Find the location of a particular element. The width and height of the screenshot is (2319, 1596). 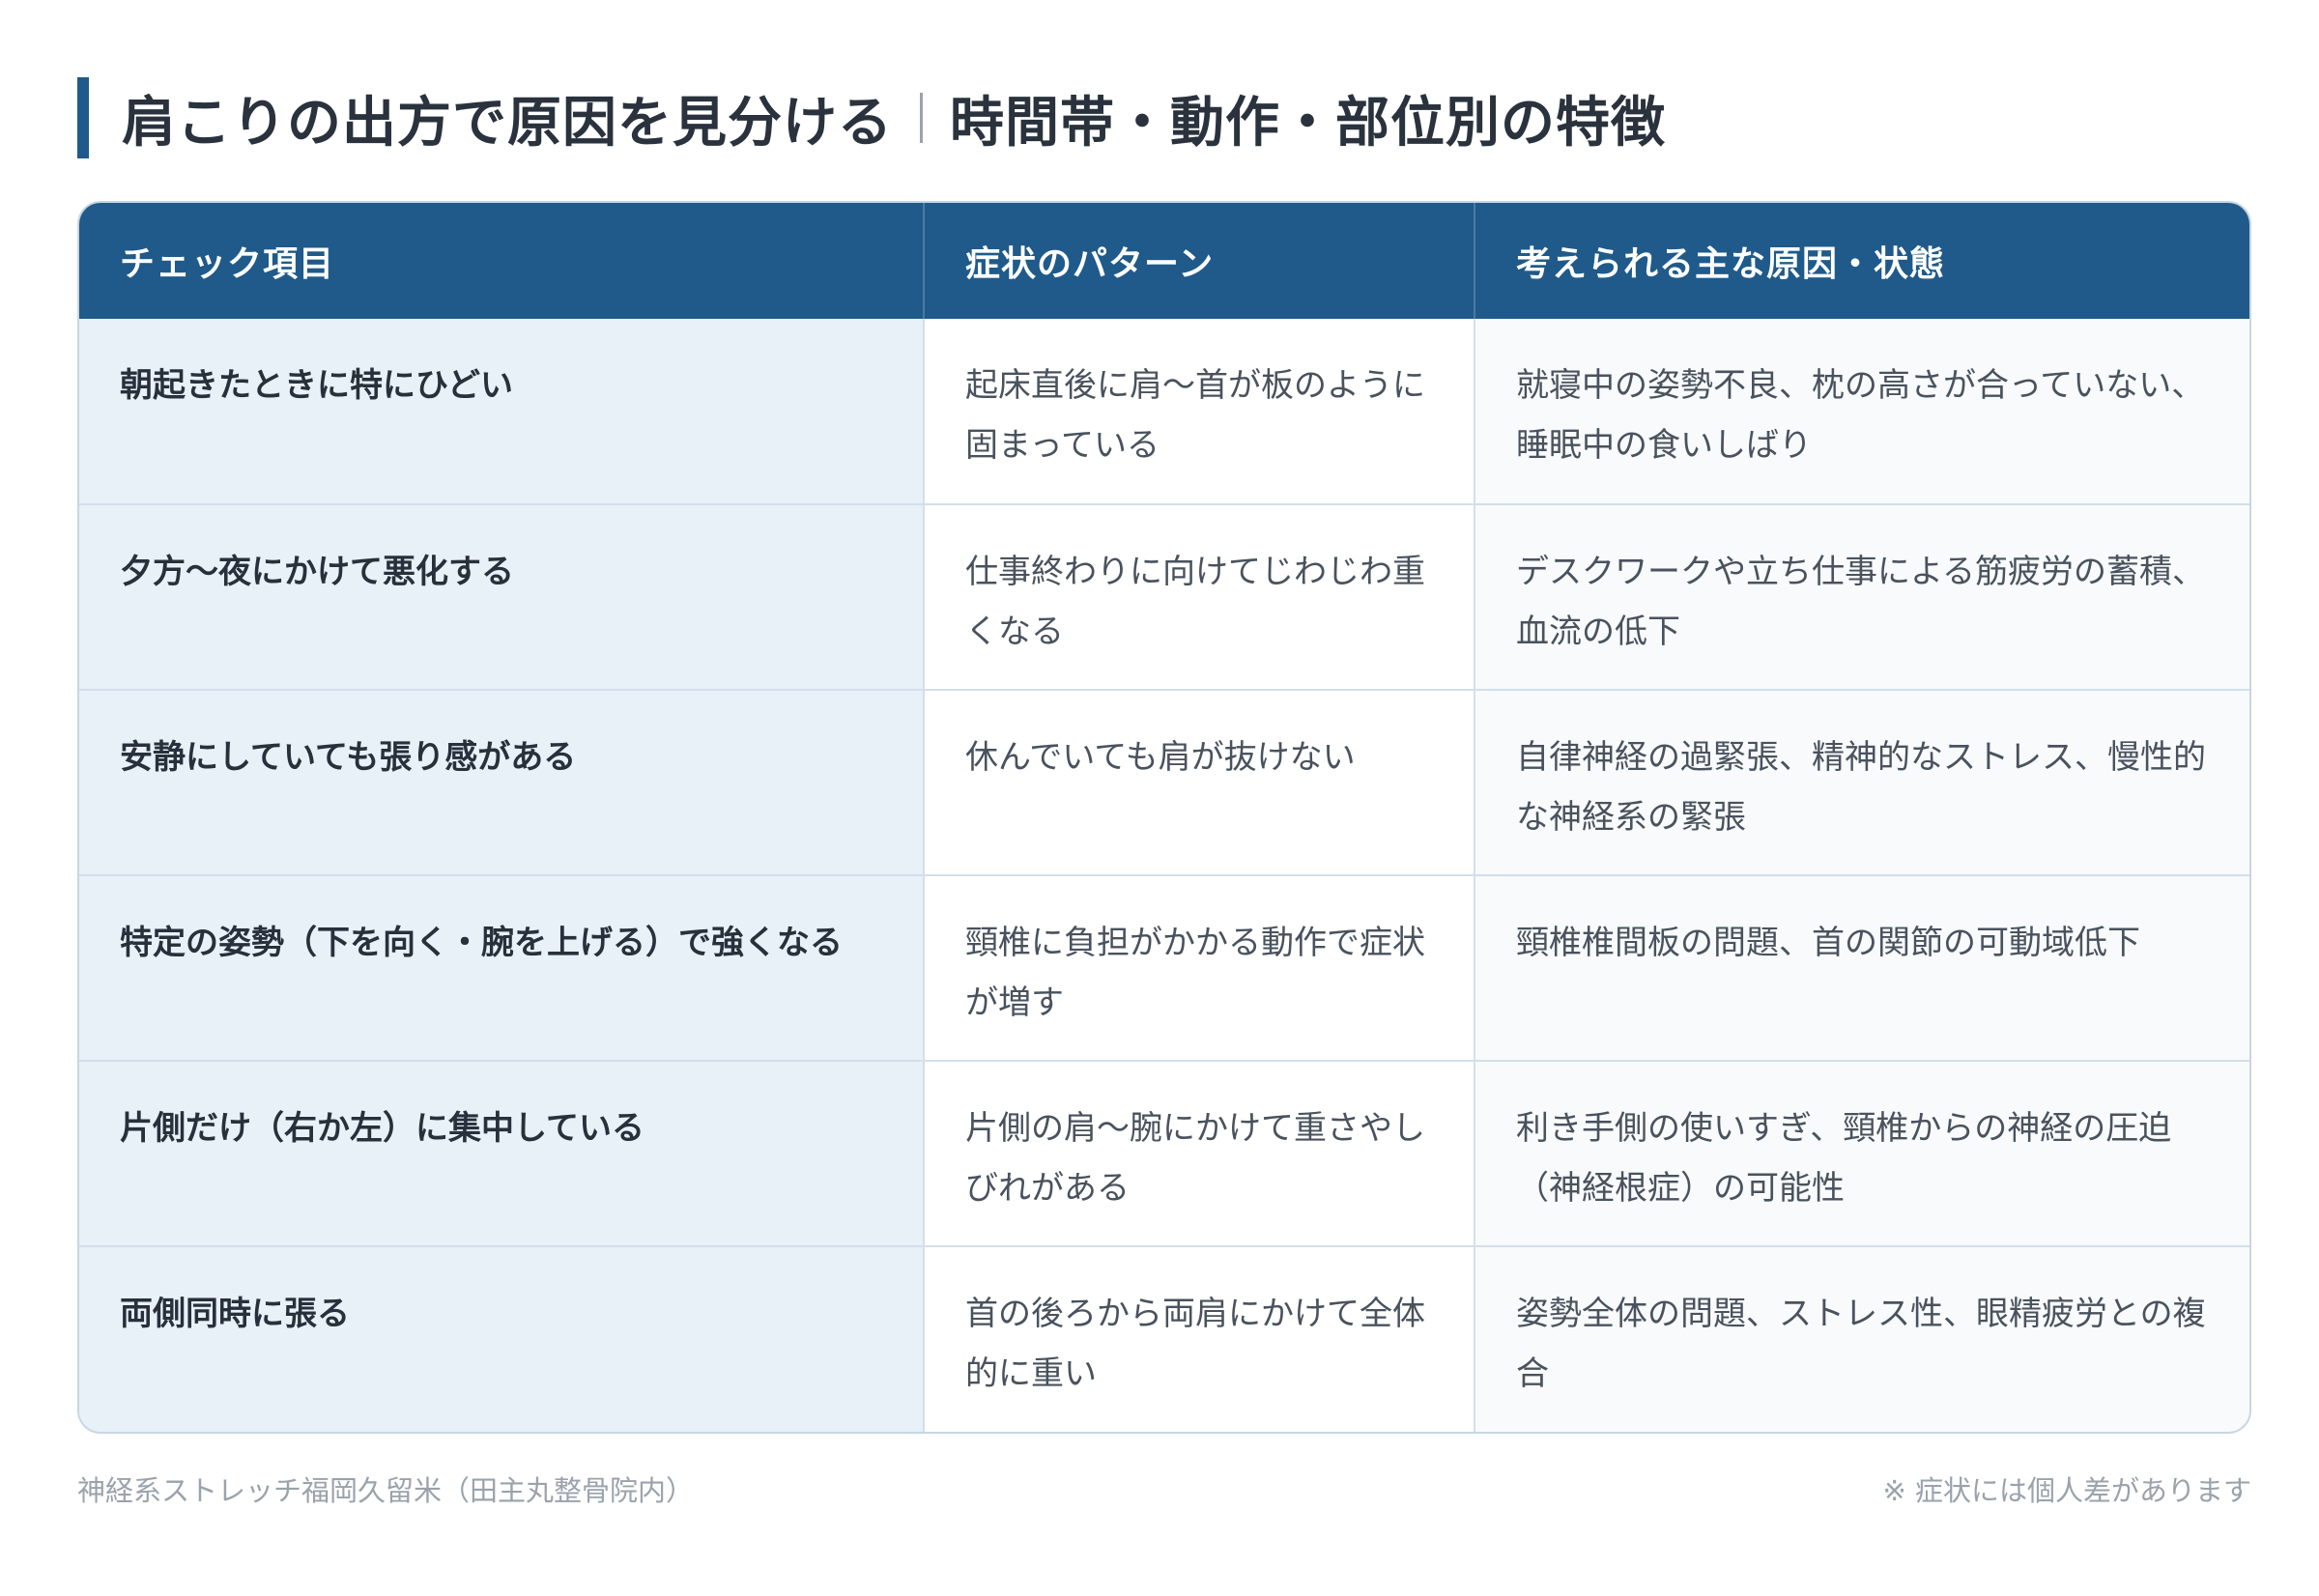

check-item-cell: 朝起きたときに特にひどい is located at coordinates (502, 412).